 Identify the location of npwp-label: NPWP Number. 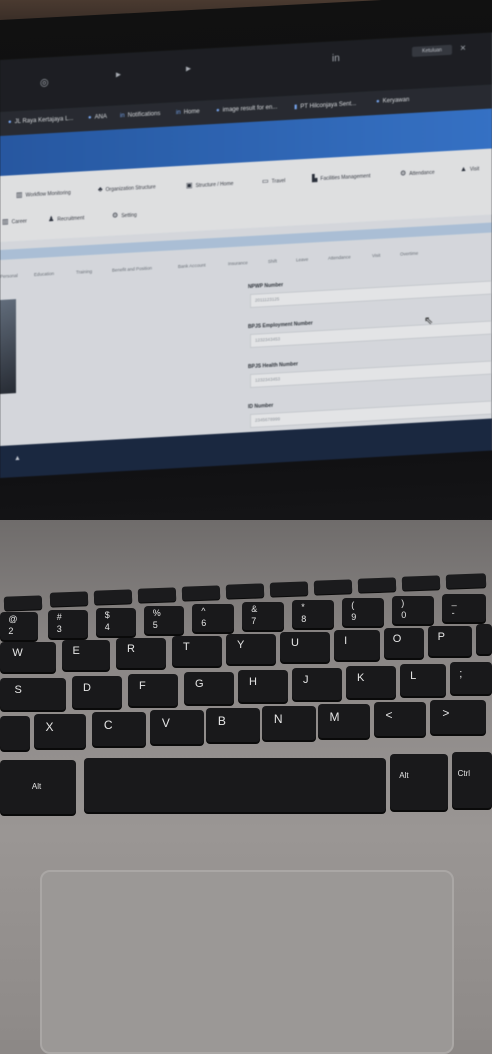
(266, 286).